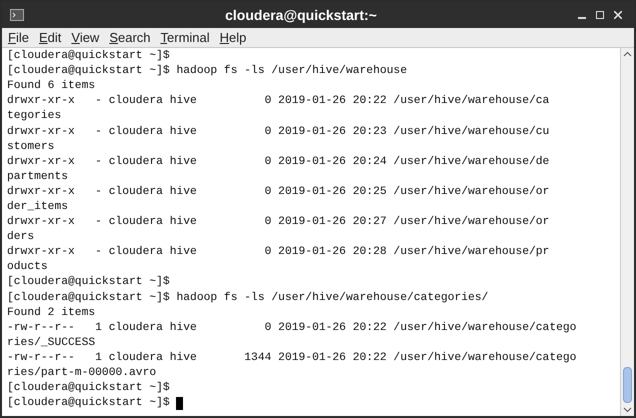  What do you see at coordinates (618, 15) in the screenshot?
I see `close-icon` at bounding box center [618, 15].